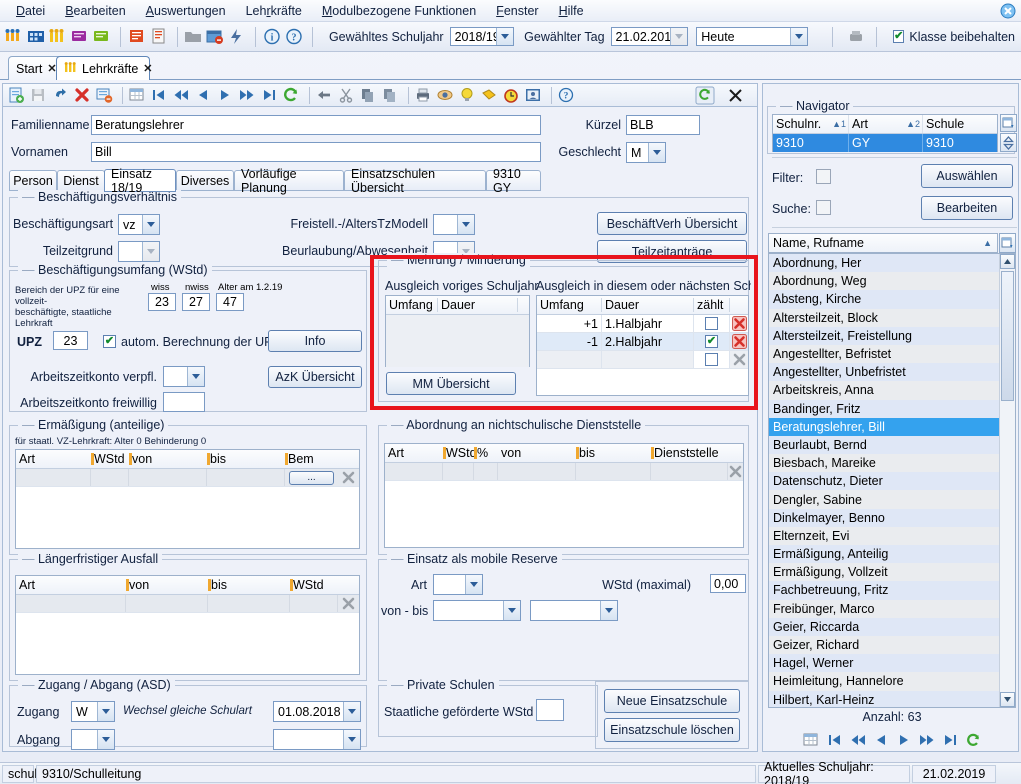 The image size is (1021, 784). I want to click on list-item: Datenschutz, Dieter, so click(884, 481).